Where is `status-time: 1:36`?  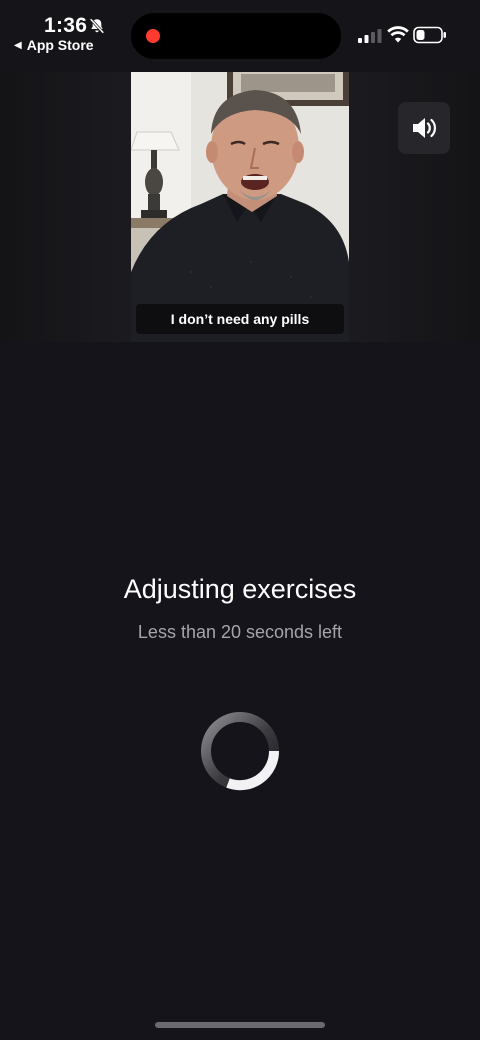 status-time: 1:36 is located at coordinates (66, 25).